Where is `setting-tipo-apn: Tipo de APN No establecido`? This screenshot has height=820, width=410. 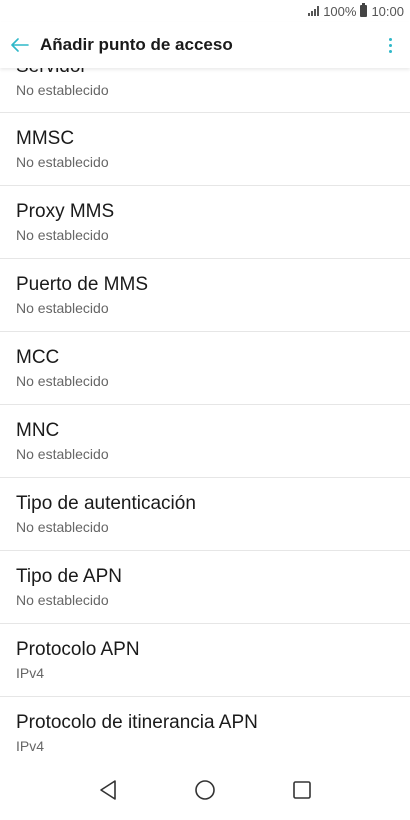 setting-tipo-apn: Tipo de APN No establecido is located at coordinates (205, 587).